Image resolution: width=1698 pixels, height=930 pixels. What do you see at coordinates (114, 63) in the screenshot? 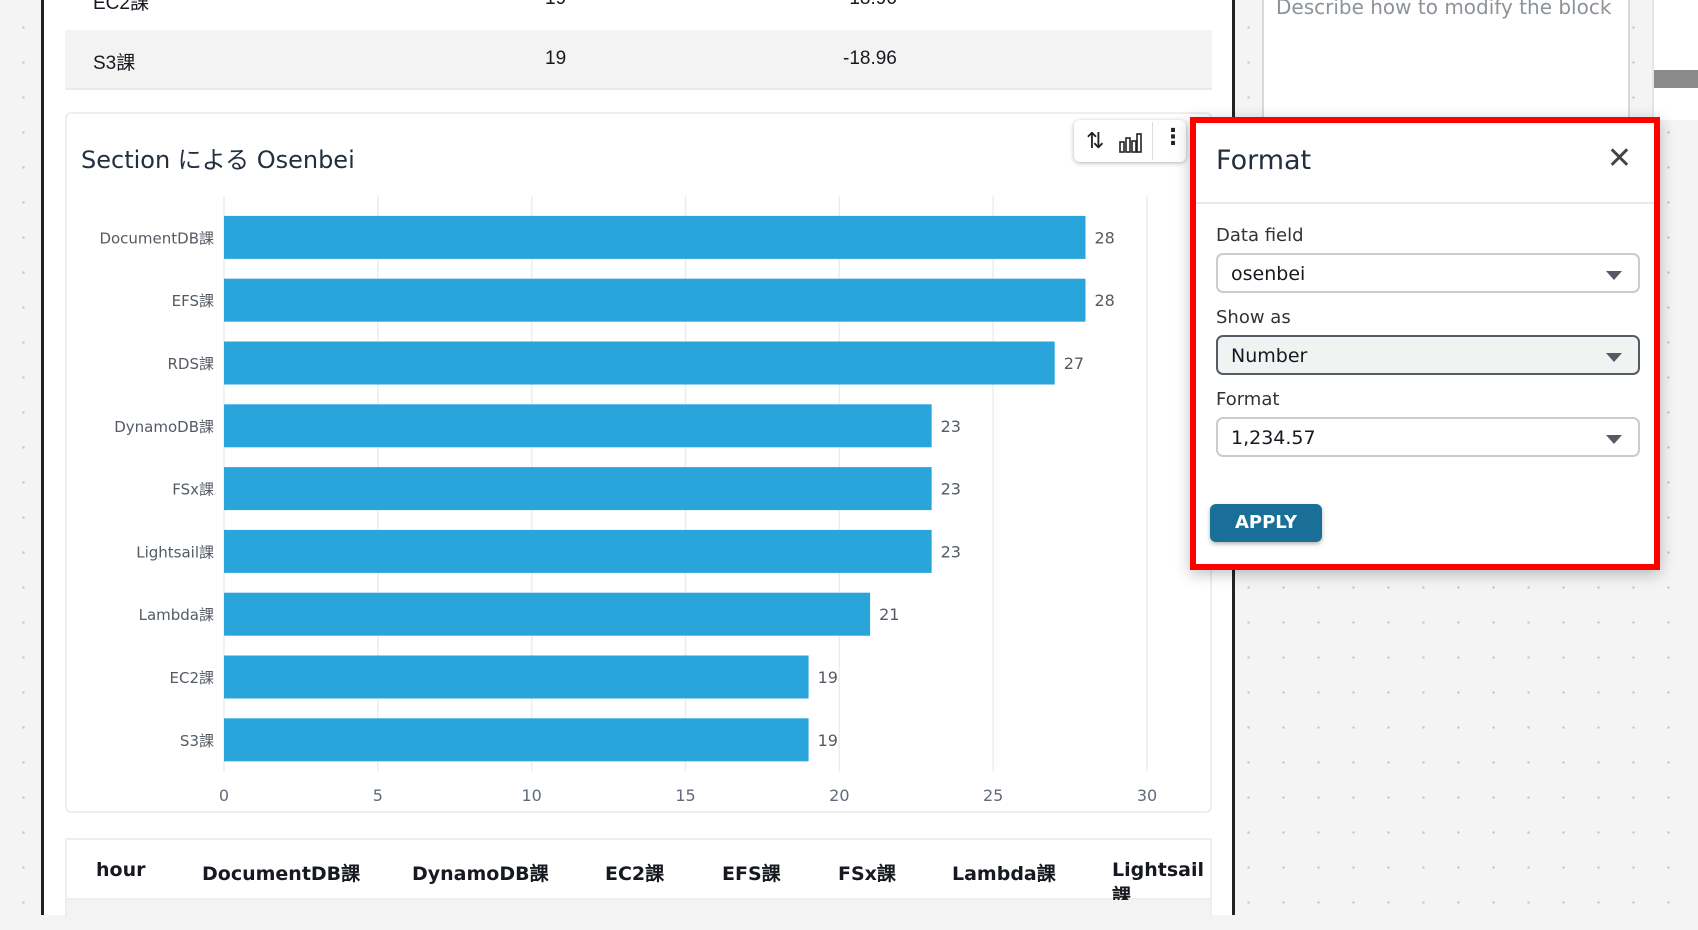
I see `cell-section: S3課` at bounding box center [114, 63].